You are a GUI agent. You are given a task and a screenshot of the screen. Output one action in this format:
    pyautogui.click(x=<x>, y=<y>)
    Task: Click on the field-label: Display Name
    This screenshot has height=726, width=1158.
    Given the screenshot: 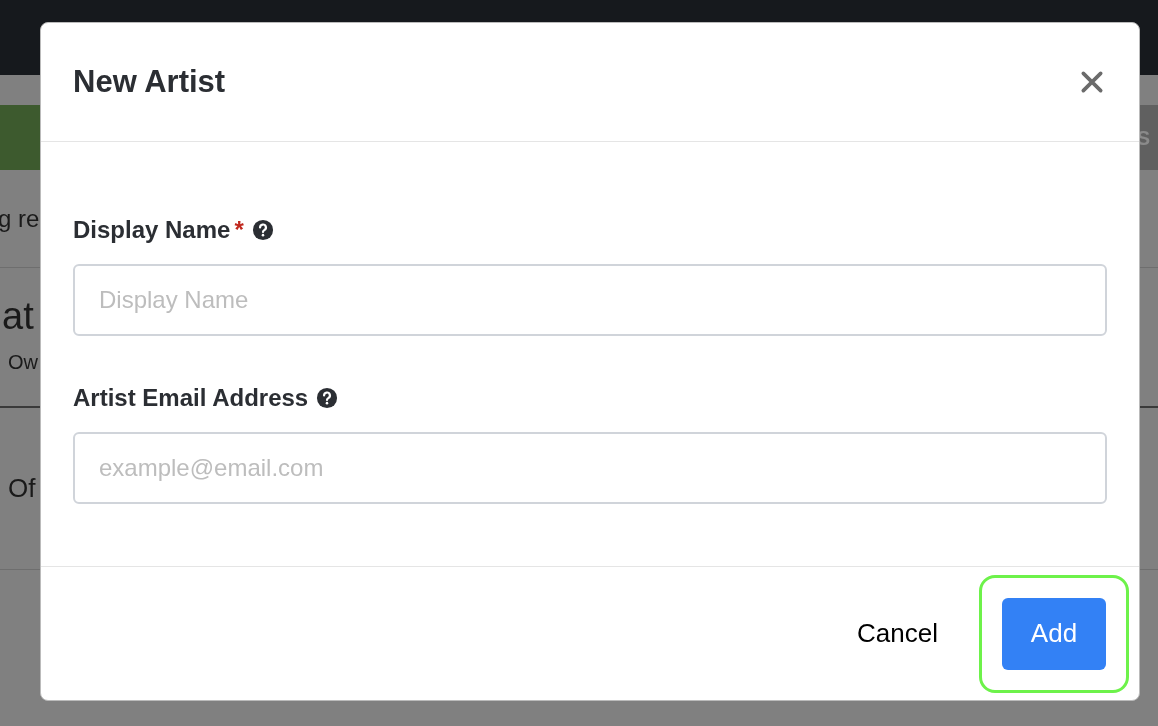 What is the action you would take?
    pyautogui.click(x=152, y=230)
    